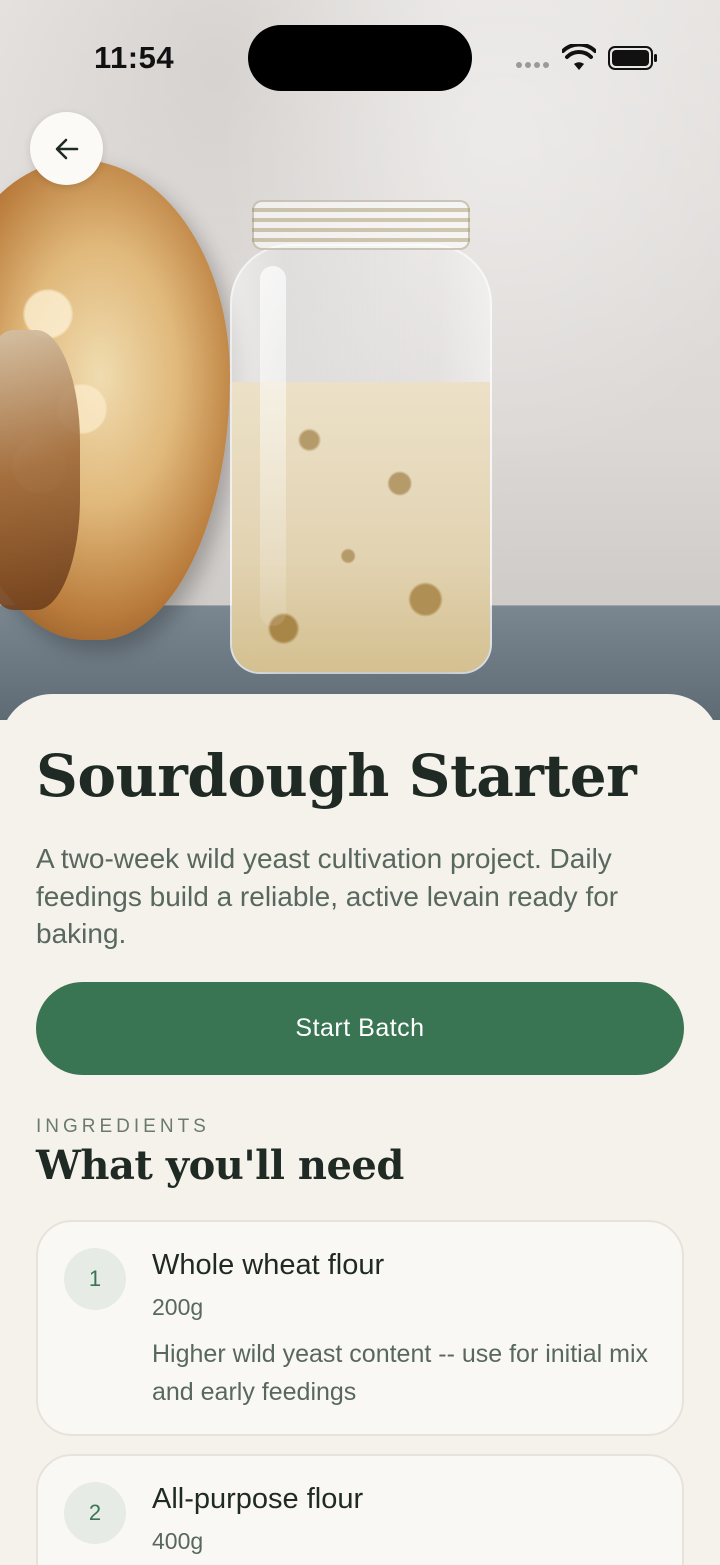 The height and width of the screenshot is (1565, 720). I want to click on signal-icon, so click(534, 66).